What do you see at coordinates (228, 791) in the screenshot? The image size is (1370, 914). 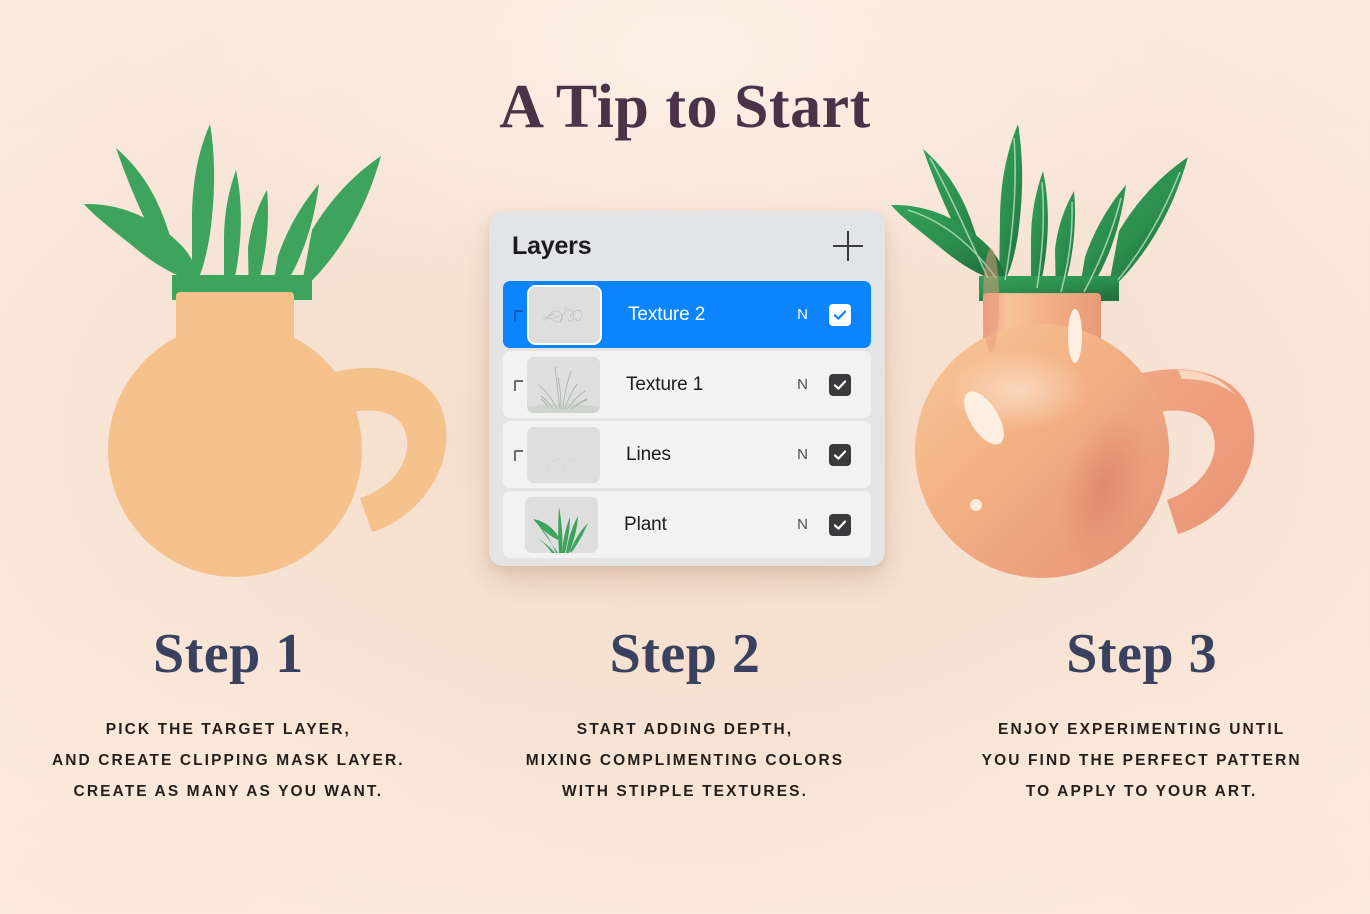 I see `step-1-line-3: CREATE AS MANY AS YOU WANT.` at bounding box center [228, 791].